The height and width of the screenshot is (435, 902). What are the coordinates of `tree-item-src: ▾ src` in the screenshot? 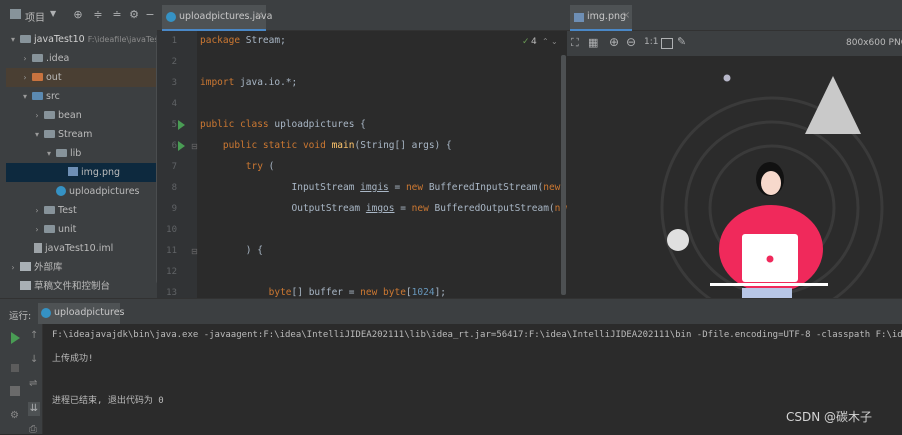 It's located at (40, 96).